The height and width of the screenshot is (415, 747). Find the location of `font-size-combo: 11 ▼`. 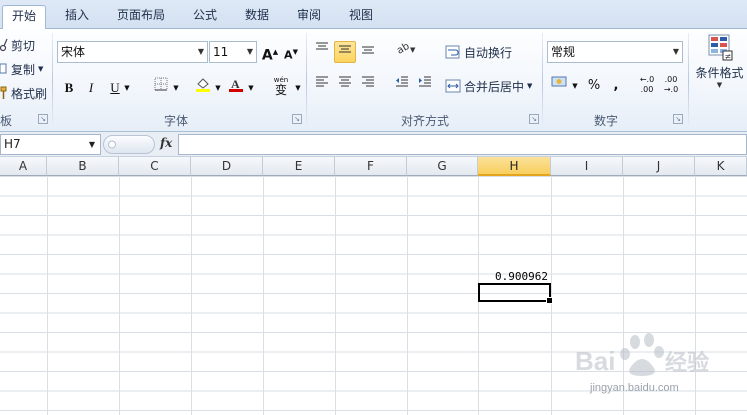

font-size-combo: 11 ▼ is located at coordinates (233, 52).